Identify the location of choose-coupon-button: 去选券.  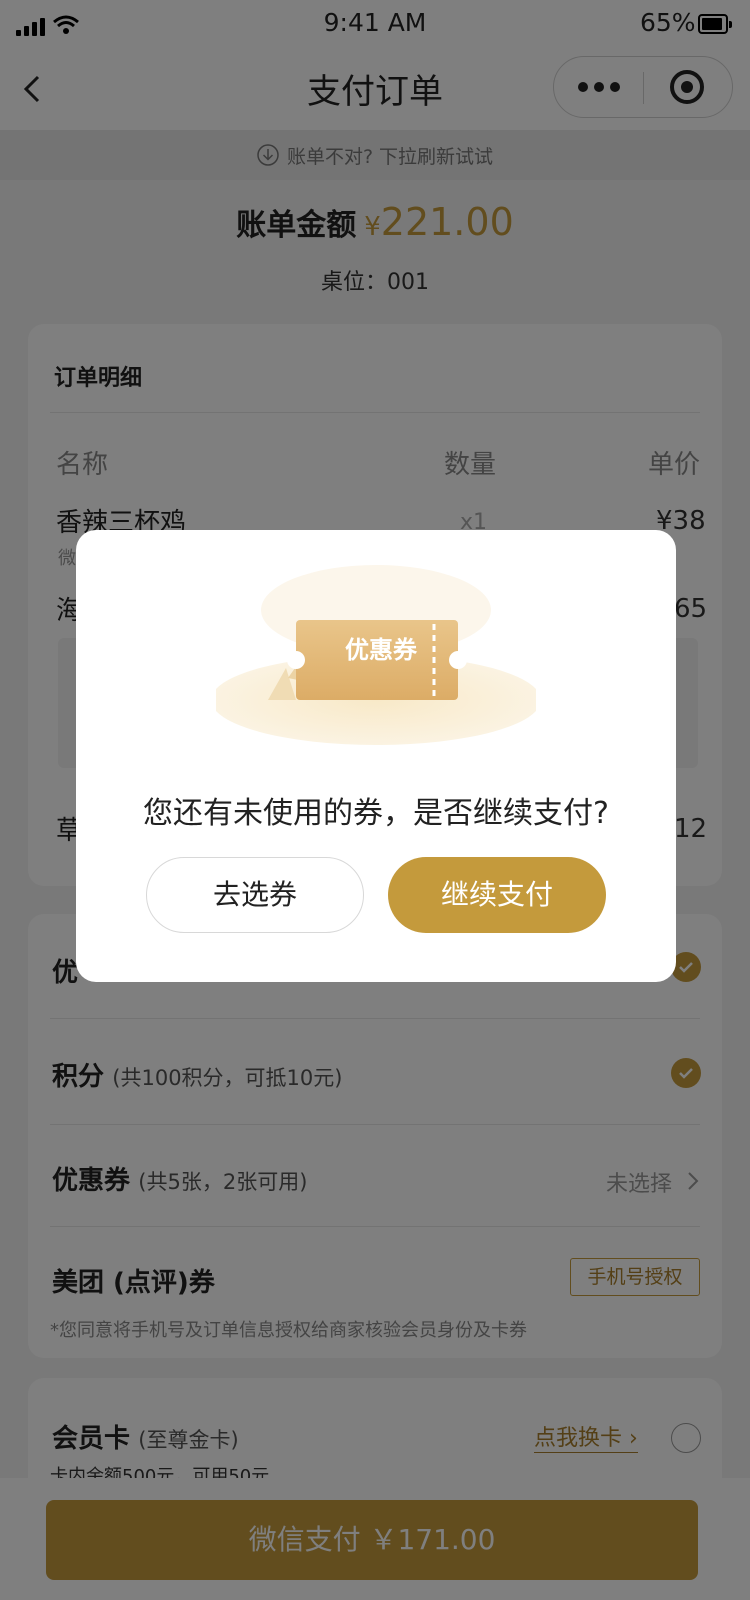
(255, 895).